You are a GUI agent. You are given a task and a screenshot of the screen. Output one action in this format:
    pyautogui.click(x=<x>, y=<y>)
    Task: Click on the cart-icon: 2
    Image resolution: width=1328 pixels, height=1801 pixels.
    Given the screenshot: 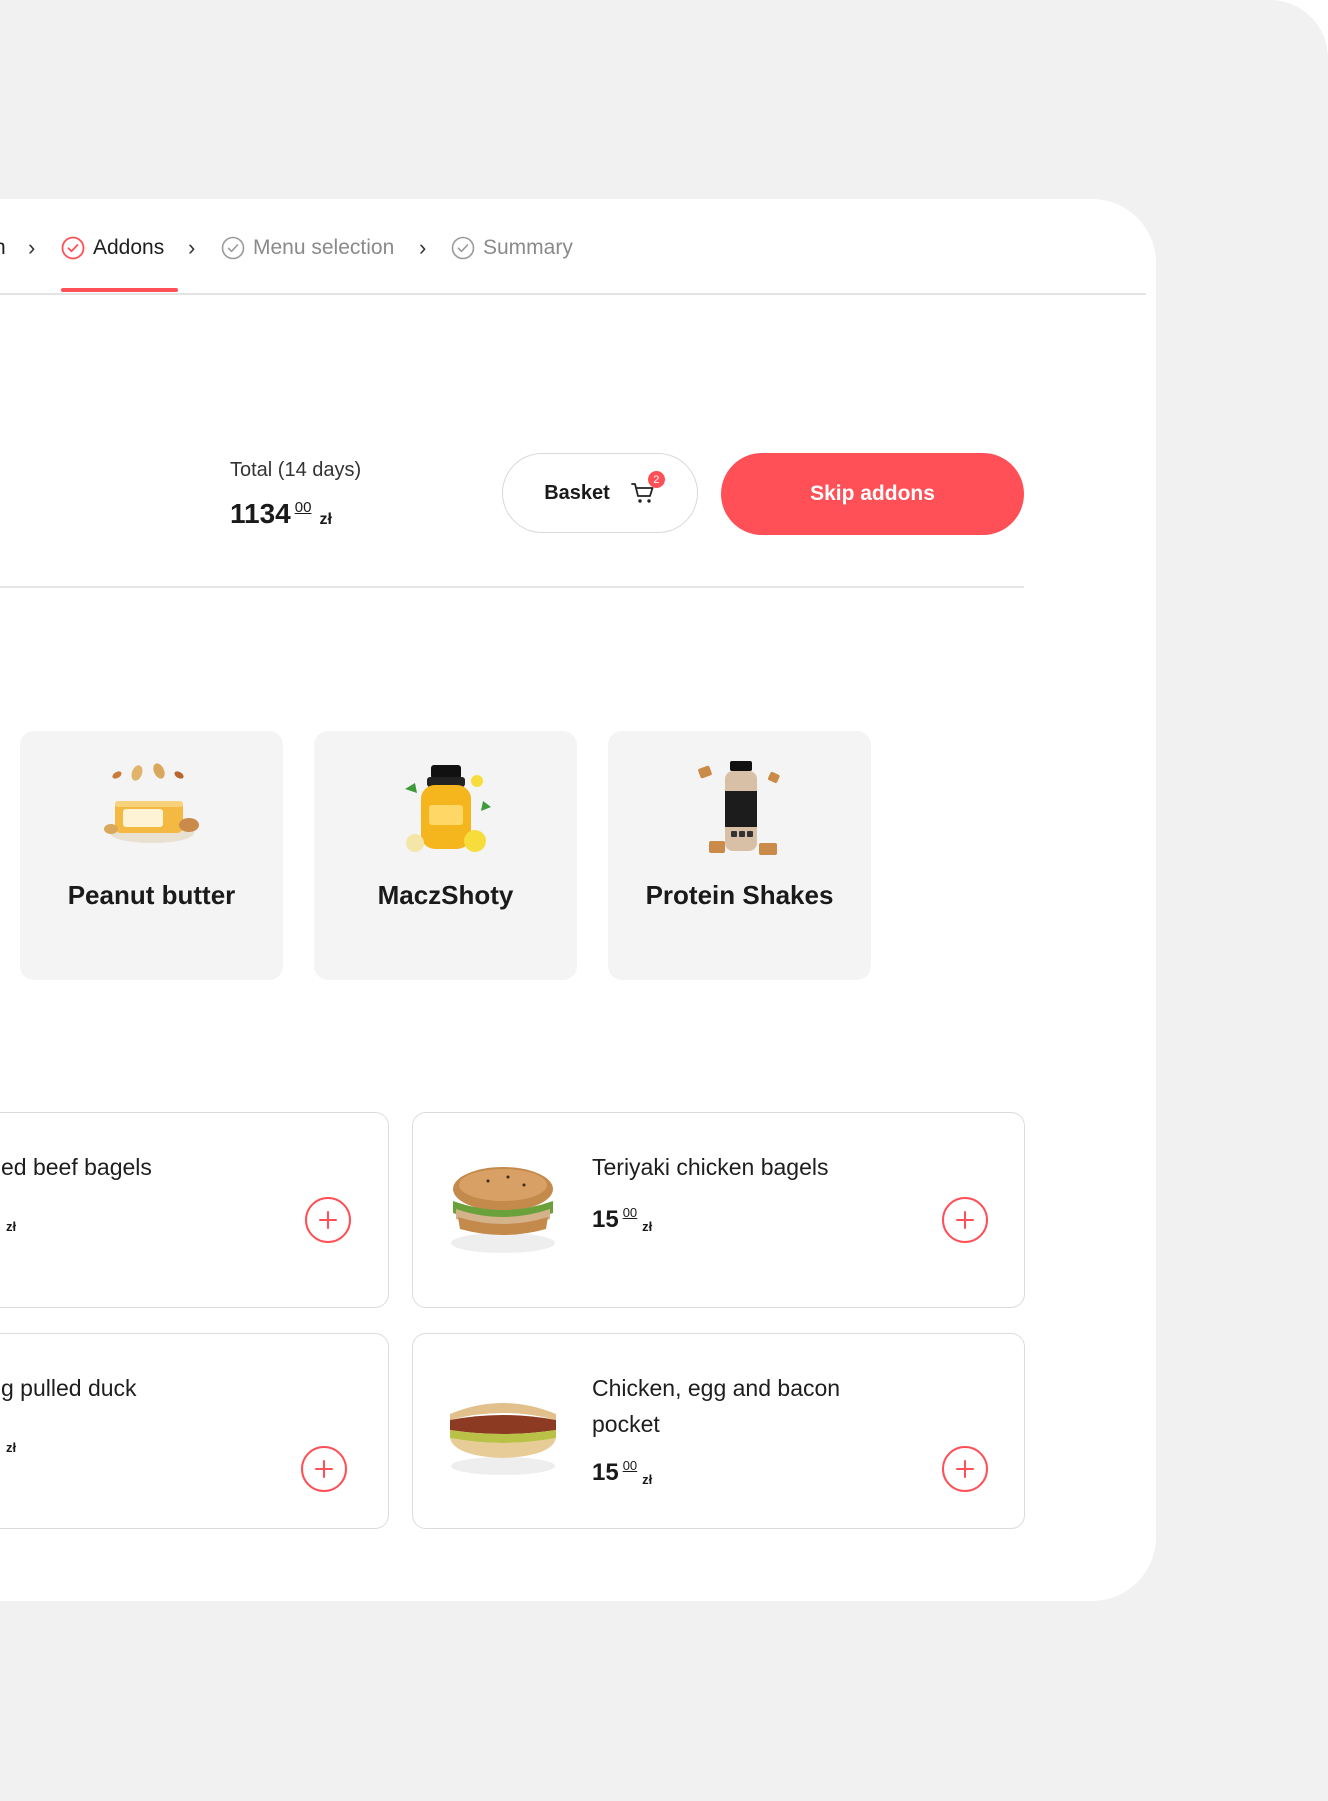 What is the action you would take?
    pyautogui.click(x=647, y=488)
    